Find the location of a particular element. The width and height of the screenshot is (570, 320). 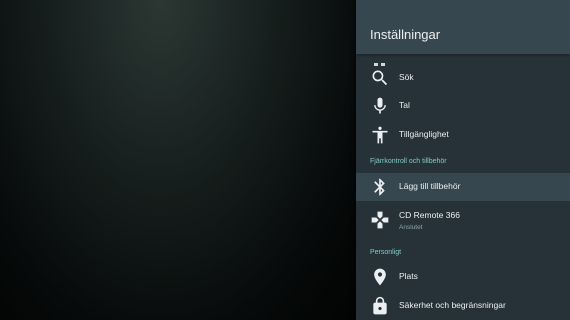

settings-item-label: Säkerhet och begränsningar is located at coordinates (452, 305).